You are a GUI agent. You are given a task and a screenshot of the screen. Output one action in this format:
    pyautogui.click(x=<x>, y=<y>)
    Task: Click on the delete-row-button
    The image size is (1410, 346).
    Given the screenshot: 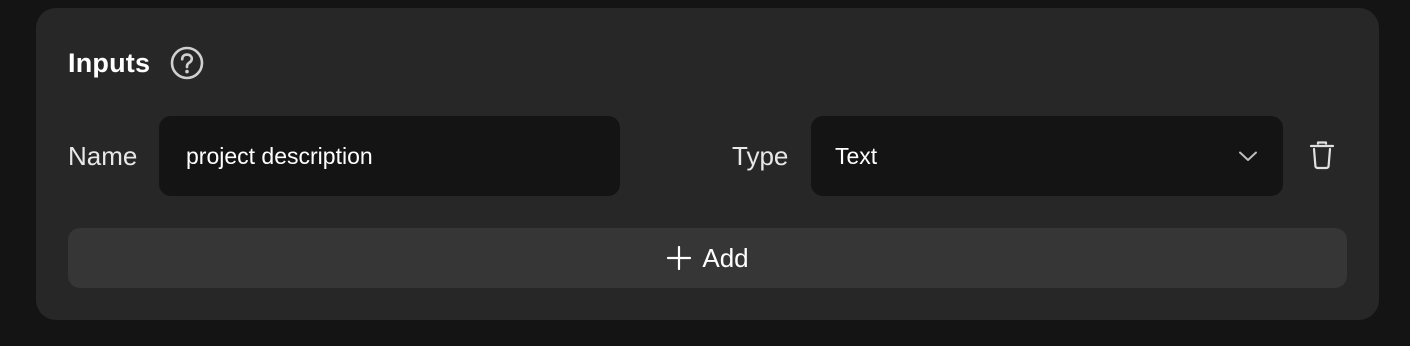 What is the action you would take?
    pyautogui.click(x=1322, y=157)
    